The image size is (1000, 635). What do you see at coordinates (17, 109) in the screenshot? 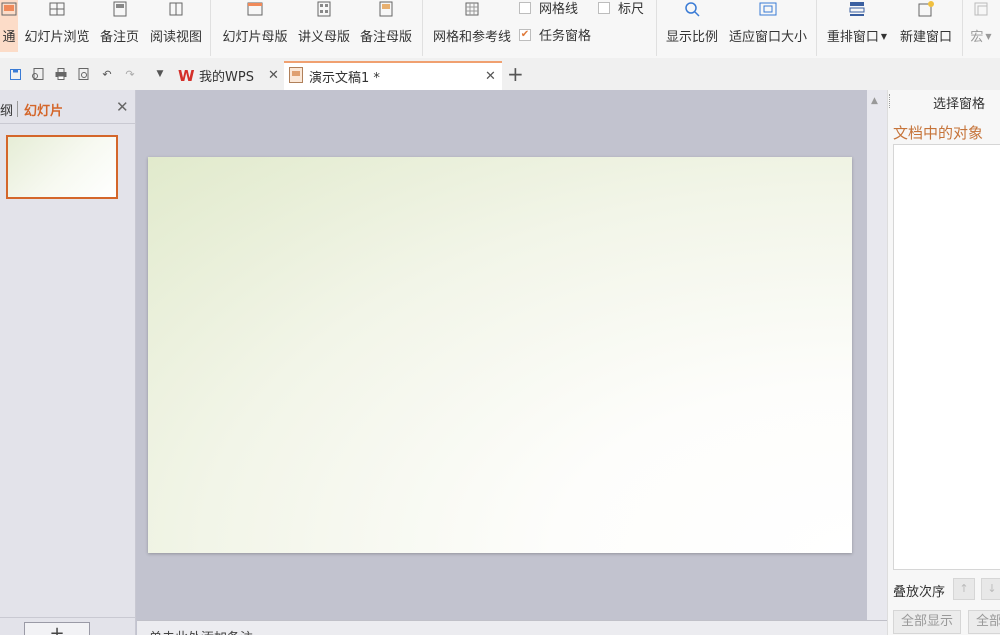
I see `tab-divider` at bounding box center [17, 109].